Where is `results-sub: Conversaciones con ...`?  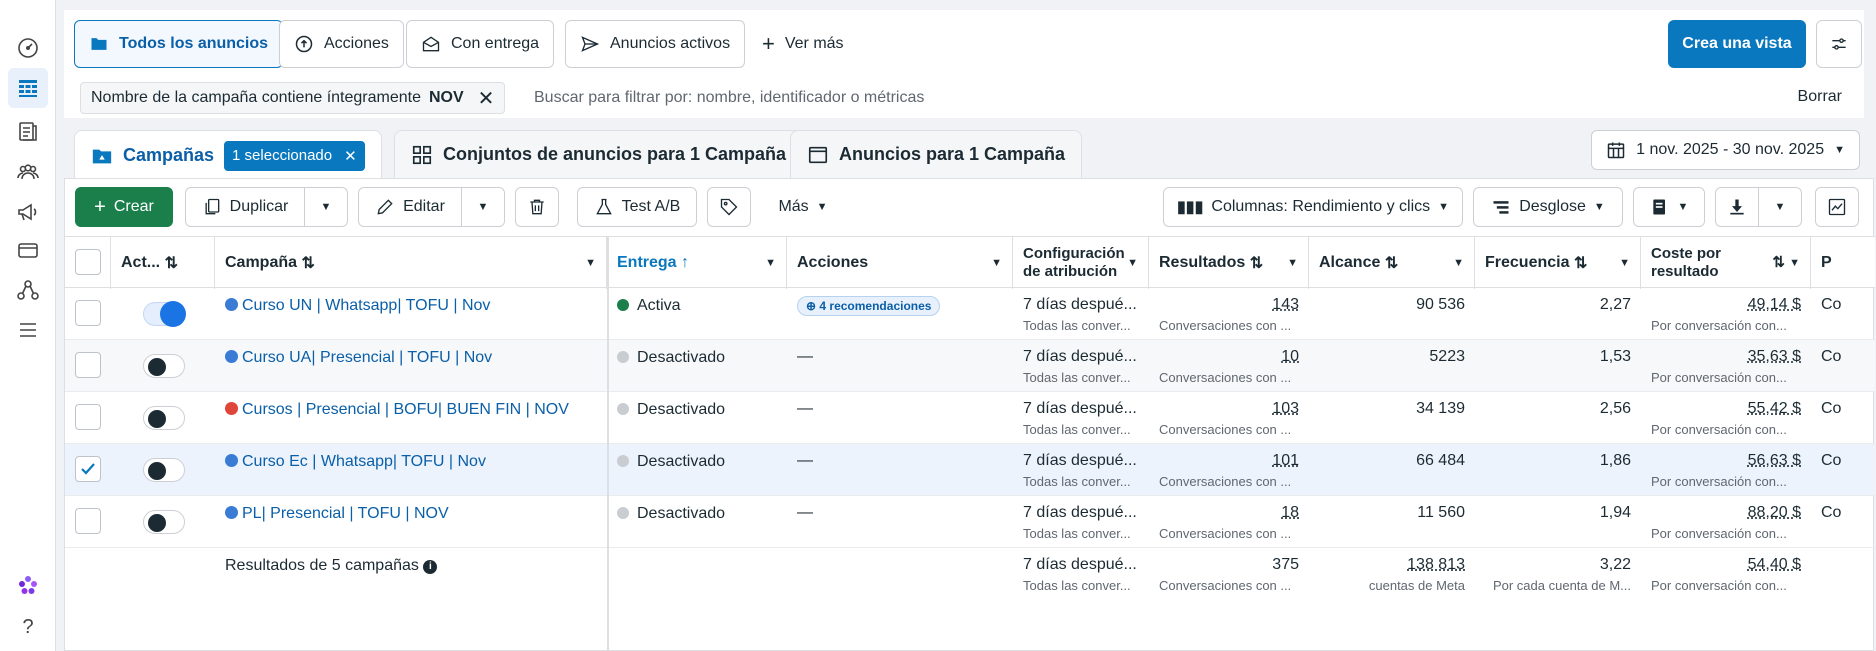 results-sub: Conversaciones con ... is located at coordinates (1225, 377).